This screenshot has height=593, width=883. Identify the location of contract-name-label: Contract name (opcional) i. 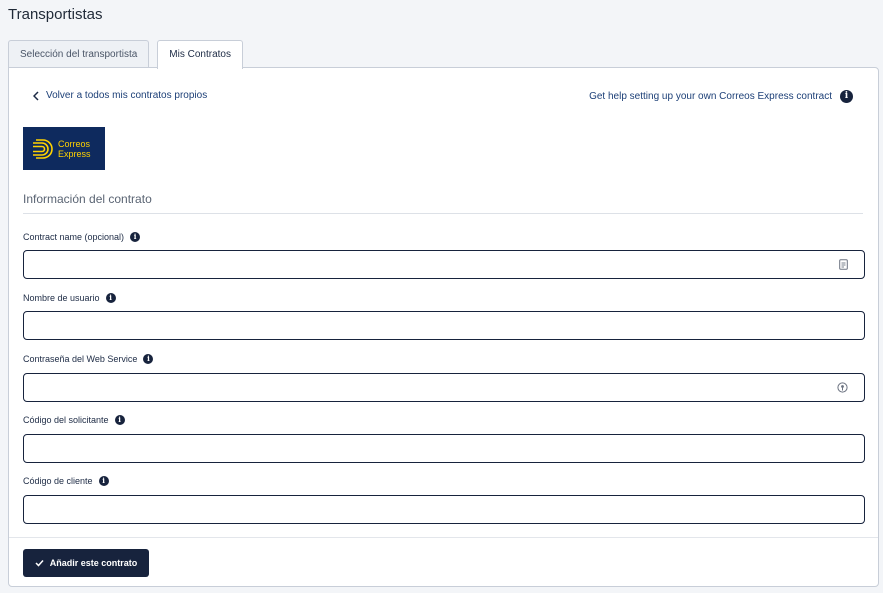
(82, 237).